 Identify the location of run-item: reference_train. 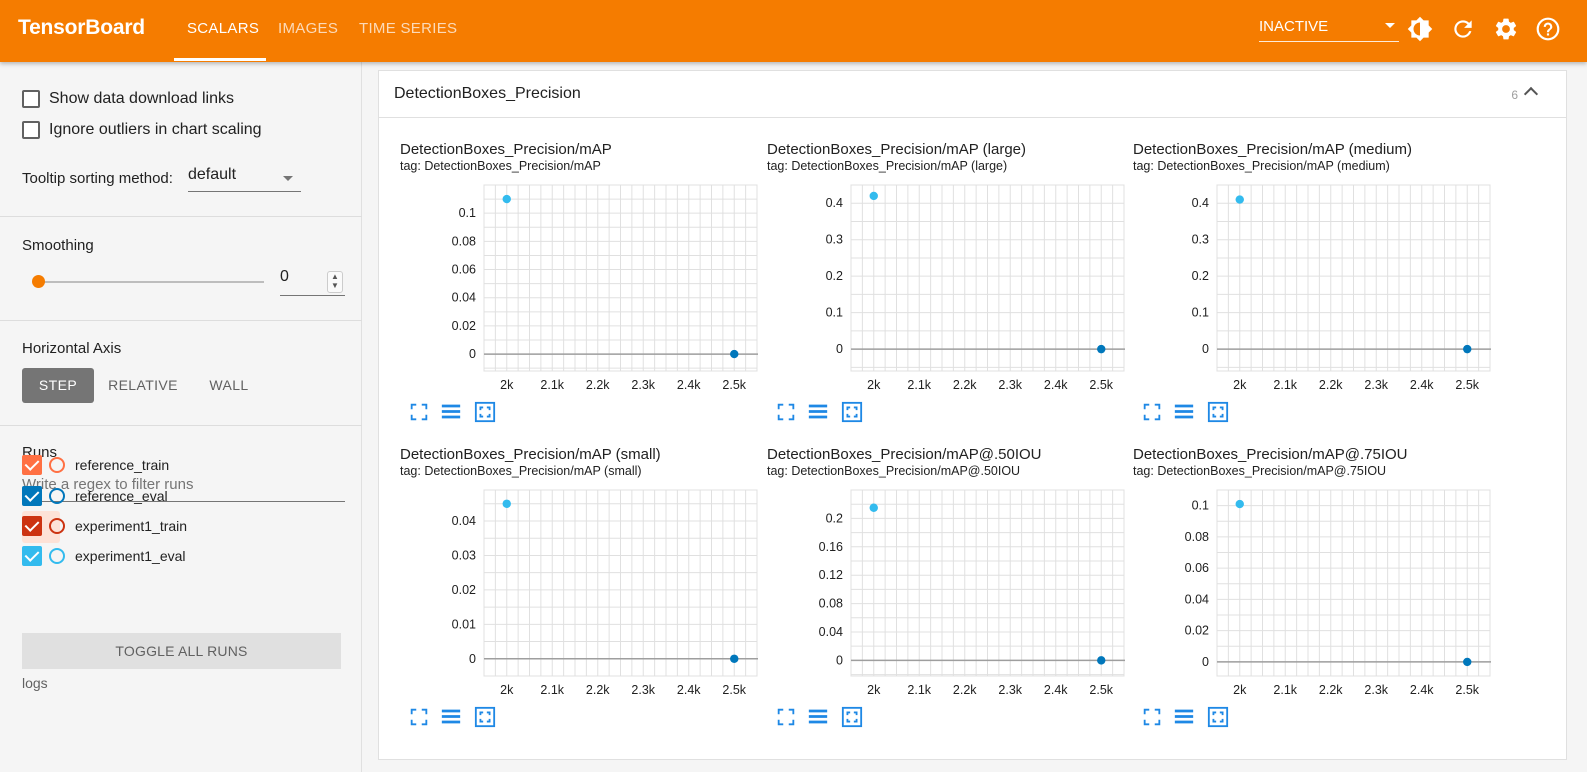
(95, 465).